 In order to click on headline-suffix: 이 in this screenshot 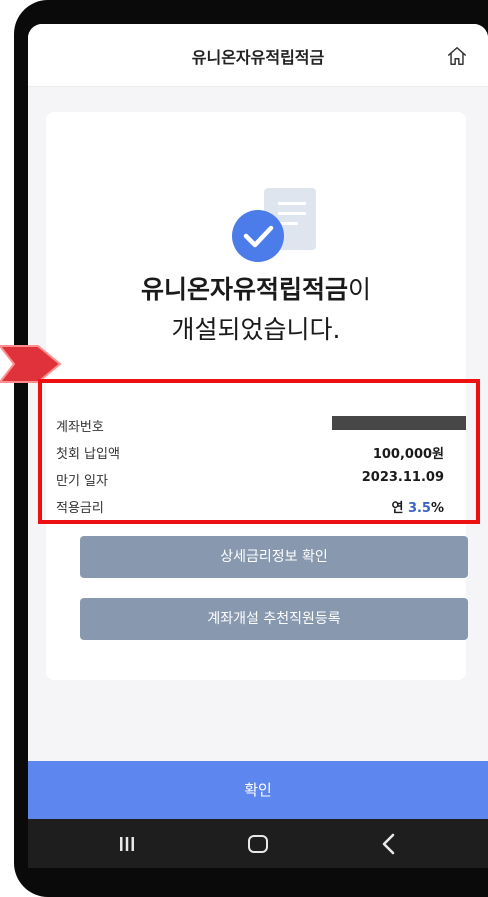, I will do `click(360, 289)`.